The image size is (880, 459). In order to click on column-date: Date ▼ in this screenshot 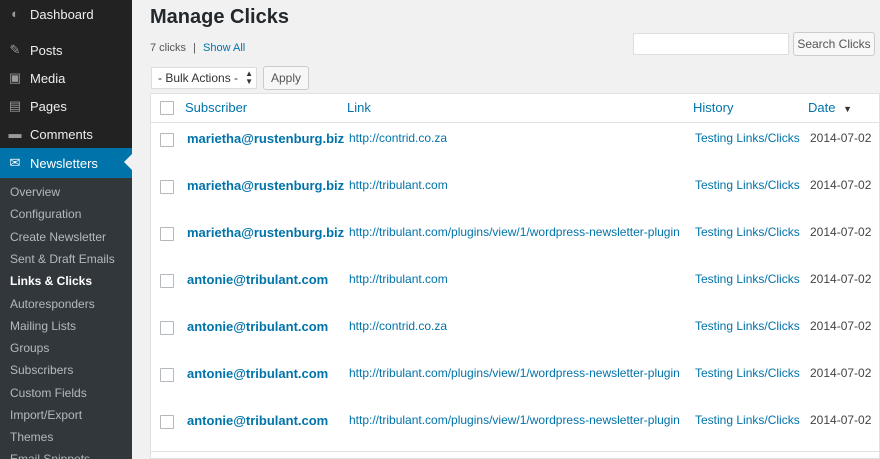, I will do `click(830, 107)`.